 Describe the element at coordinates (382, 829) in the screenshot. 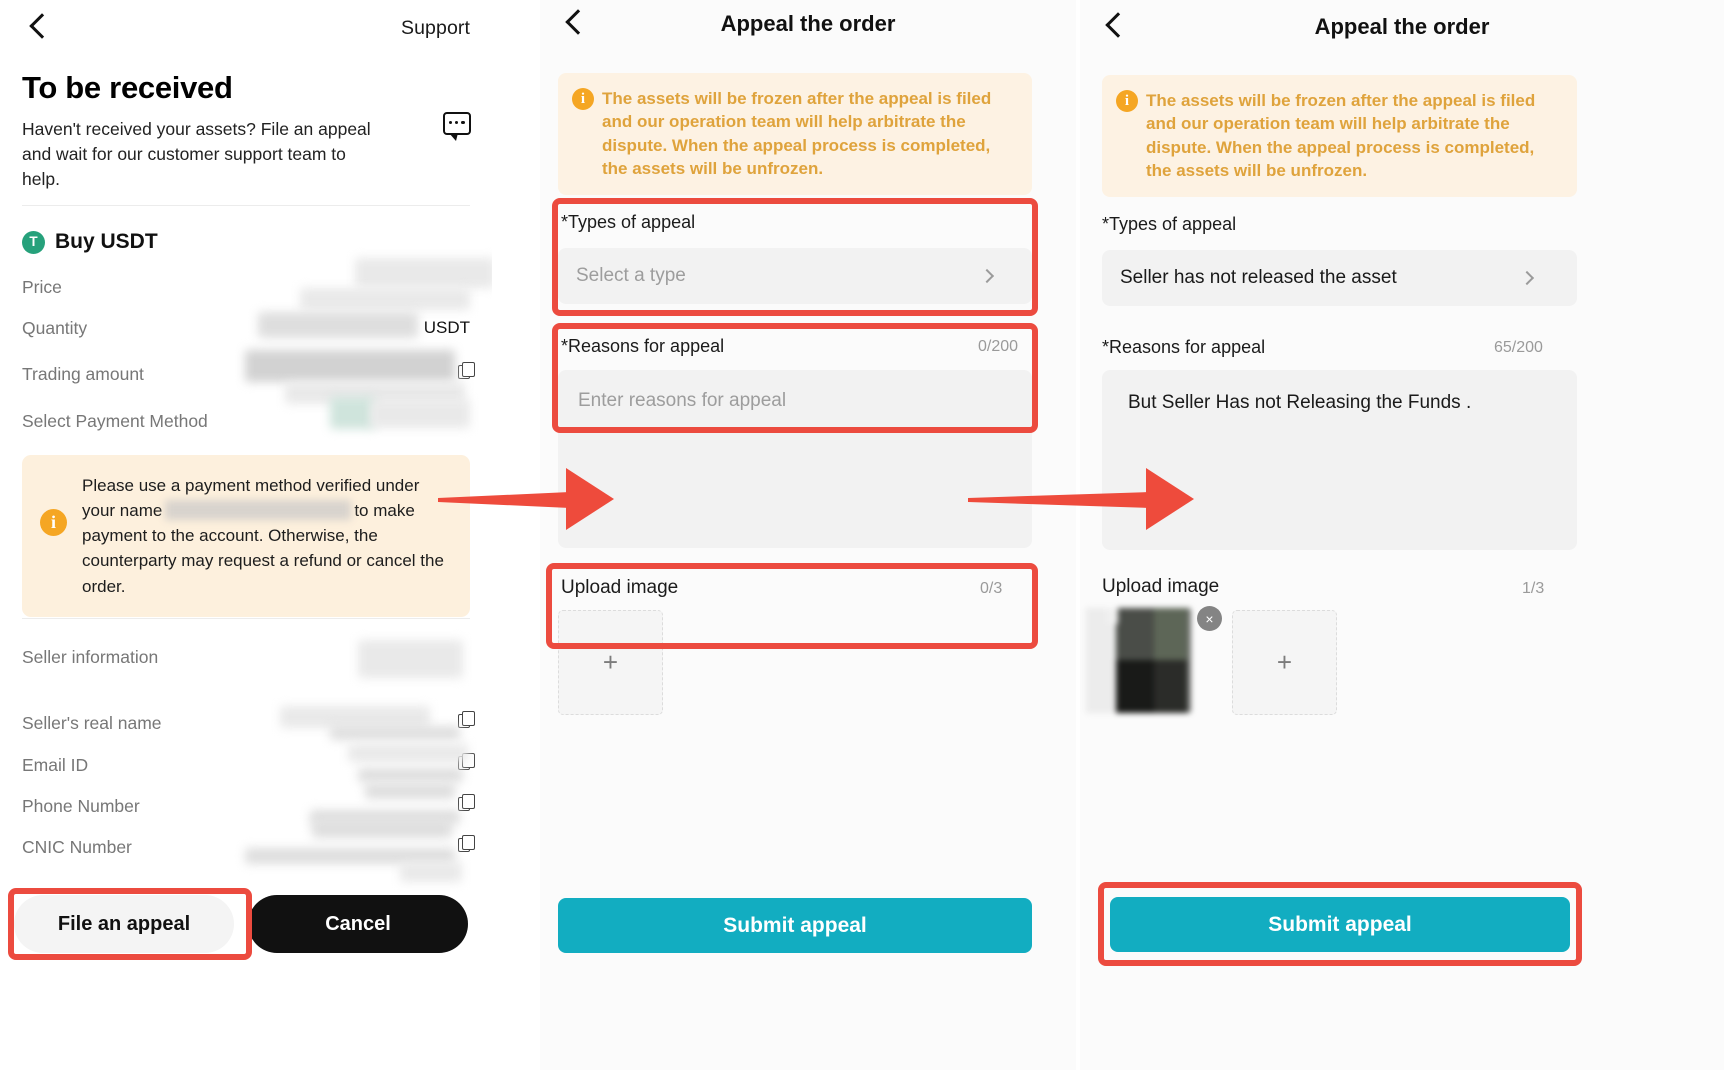

I see `redacted-cnic-number` at that location.